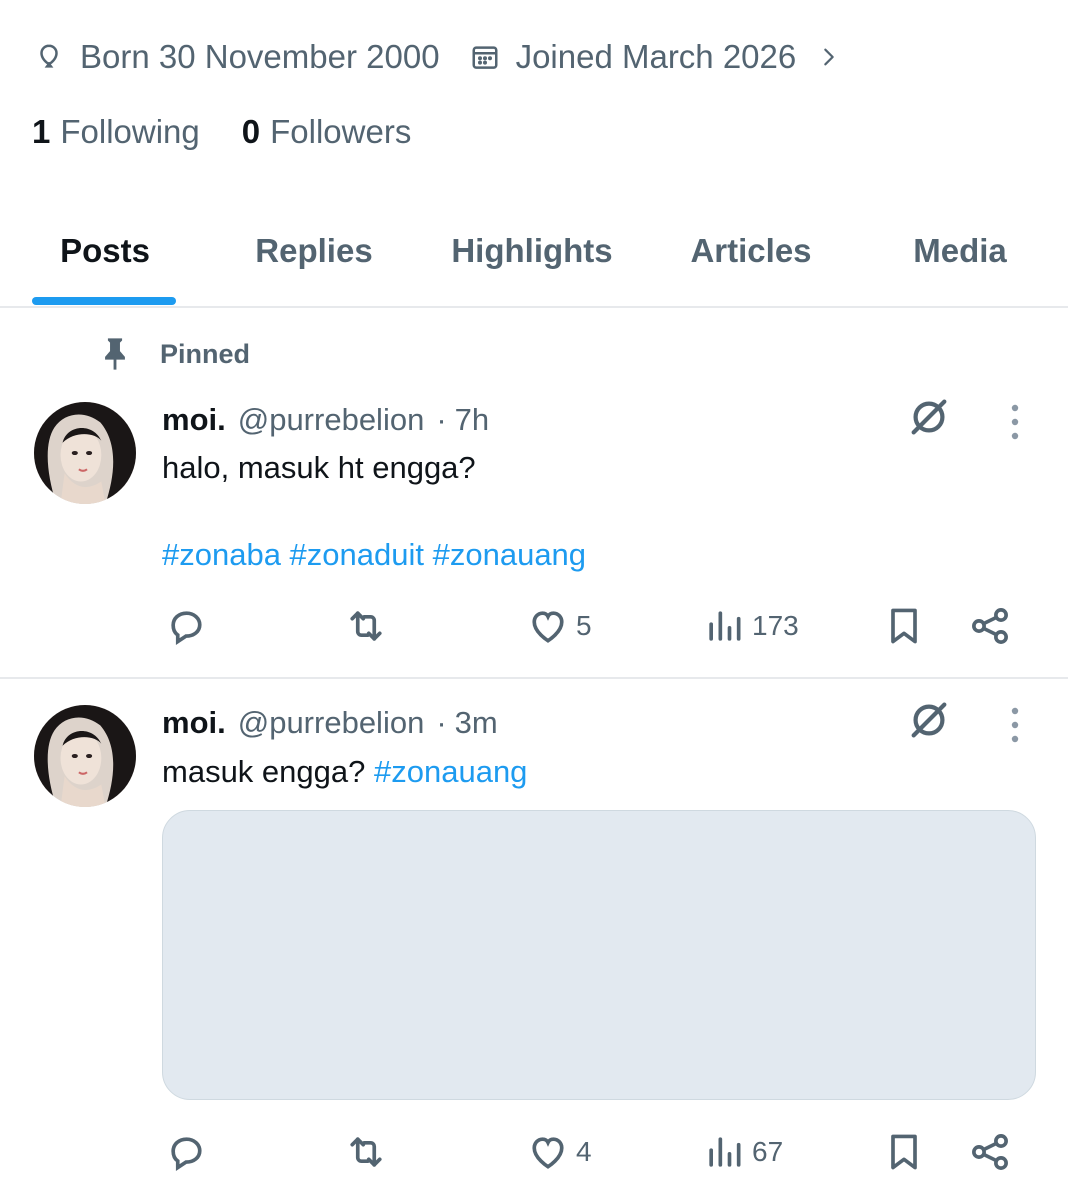 This screenshot has height=1200, width=1068. I want to click on views-button: 67, so click(742, 1152).